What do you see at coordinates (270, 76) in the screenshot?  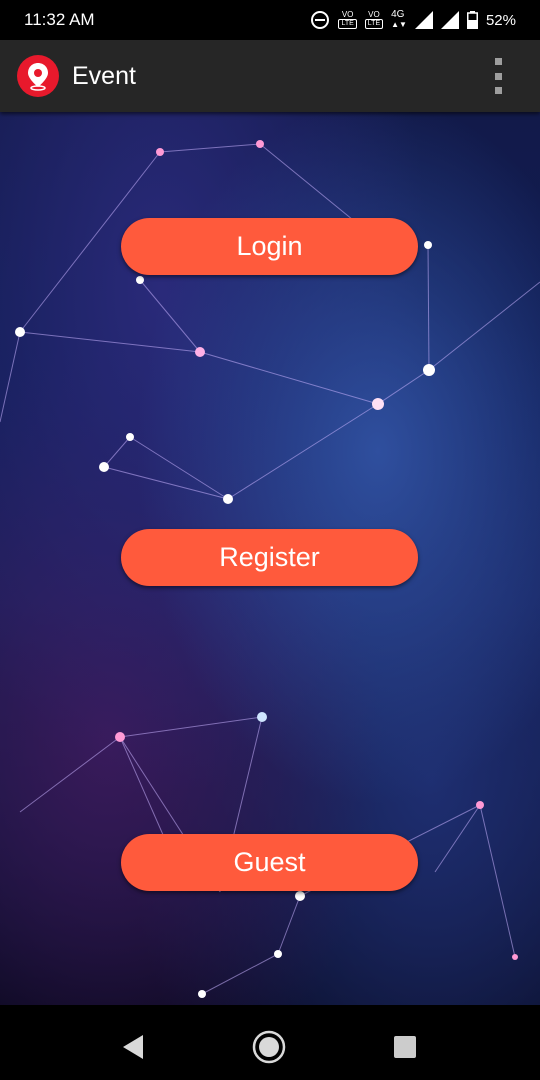 I see `app-bar: Event` at bounding box center [270, 76].